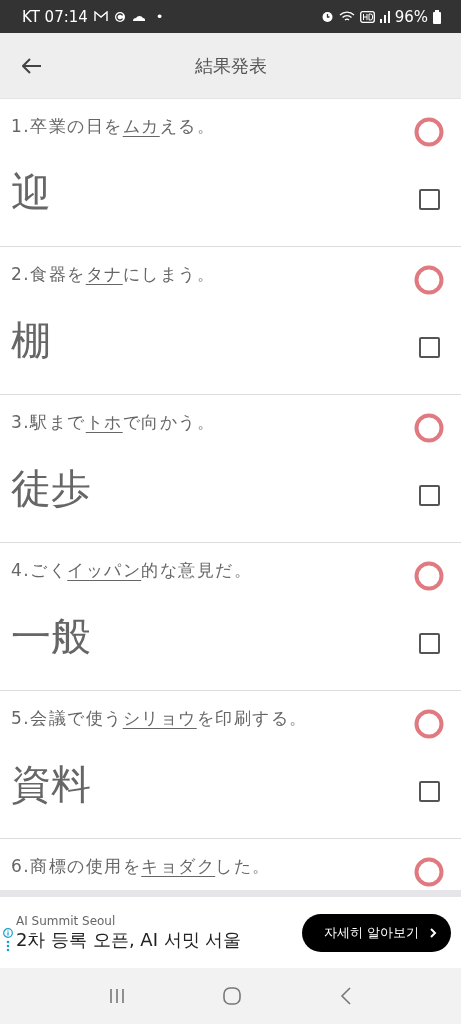  What do you see at coordinates (51, 784) in the screenshot?
I see `answer-text: 資料` at bounding box center [51, 784].